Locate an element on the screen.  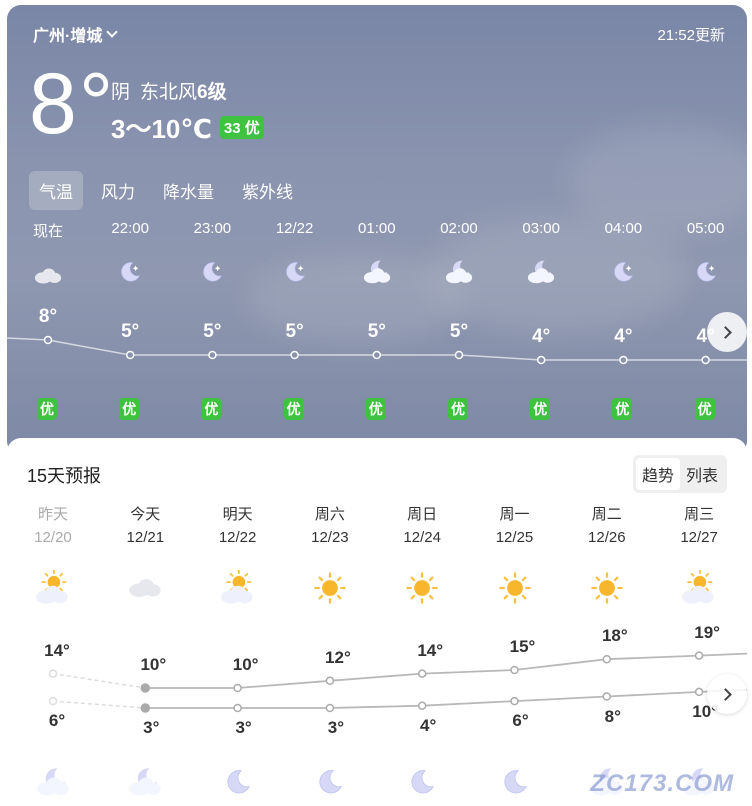
temperature-range: 3～10℃ 33 优 is located at coordinates (187, 127).